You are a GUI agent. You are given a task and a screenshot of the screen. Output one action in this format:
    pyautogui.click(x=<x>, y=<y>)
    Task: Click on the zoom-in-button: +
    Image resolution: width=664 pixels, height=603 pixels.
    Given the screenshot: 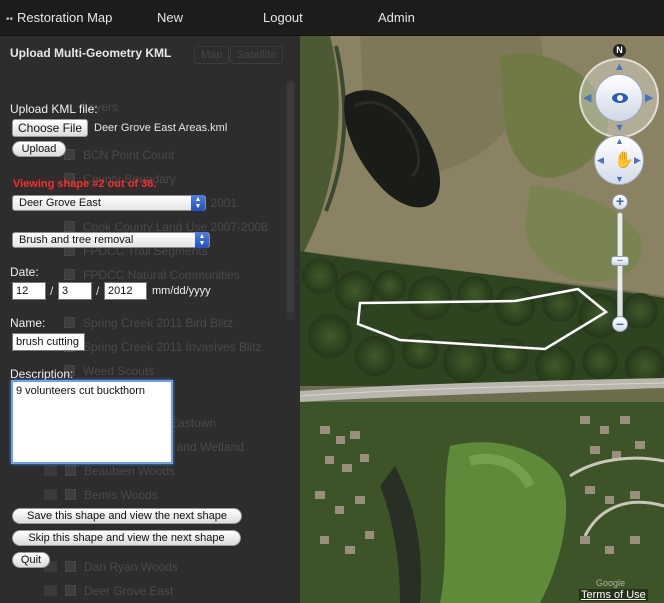 What is the action you would take?
    pyautogui.click(x=620, y=202)
    